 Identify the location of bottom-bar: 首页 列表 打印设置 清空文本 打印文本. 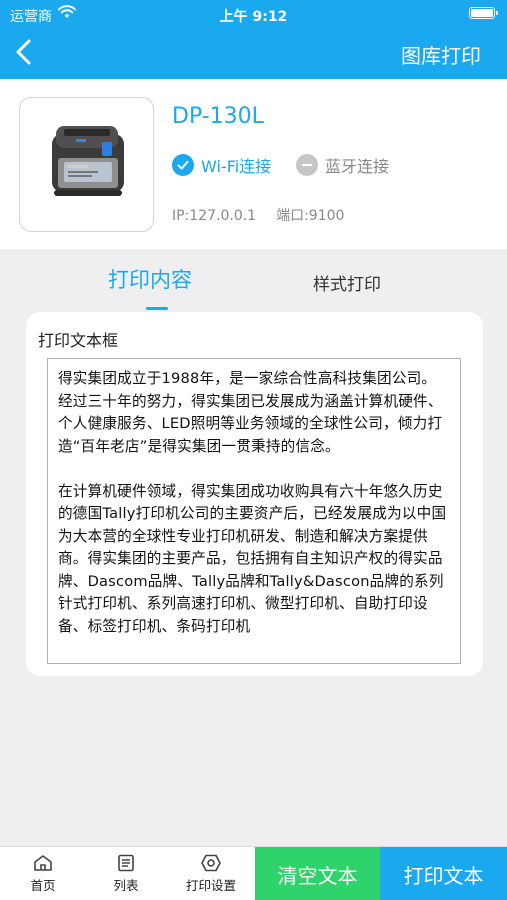
(253, 873).